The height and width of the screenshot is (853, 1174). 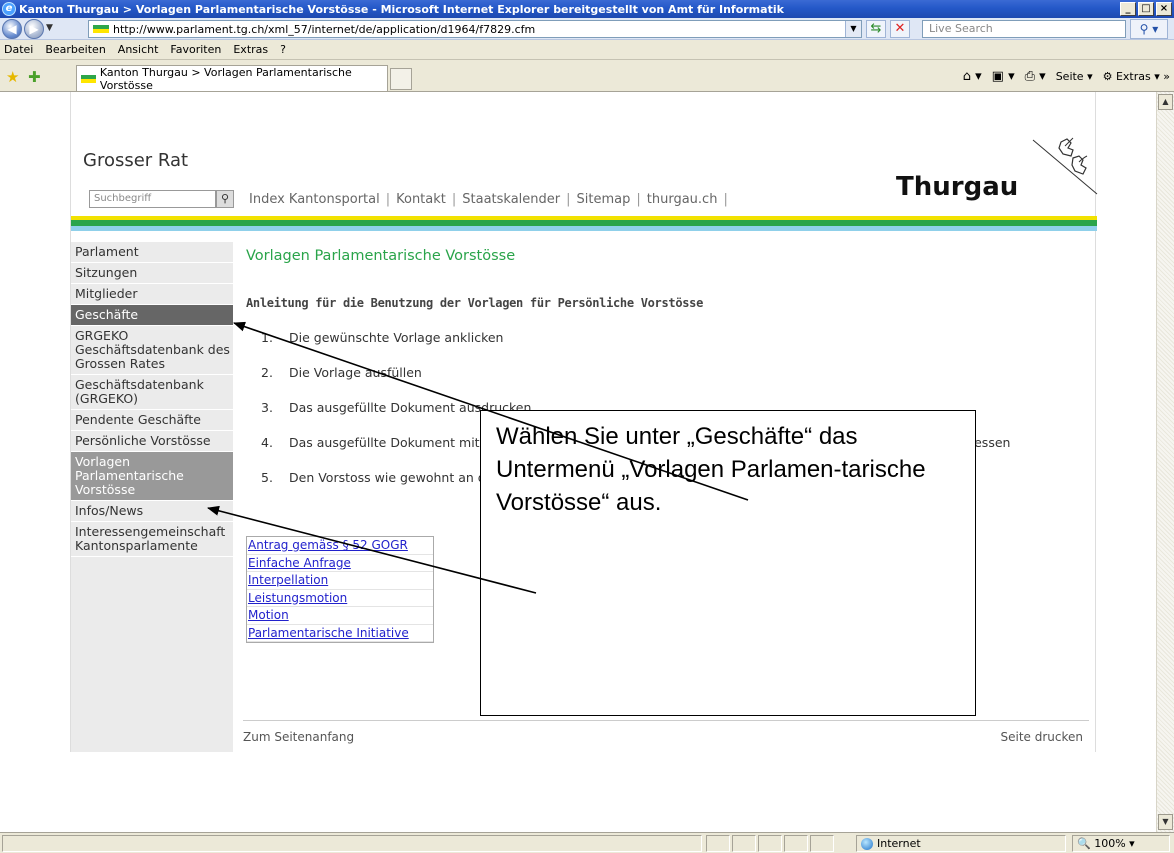 I want to click on link-motion: Motion, so click(x=340, y=616).